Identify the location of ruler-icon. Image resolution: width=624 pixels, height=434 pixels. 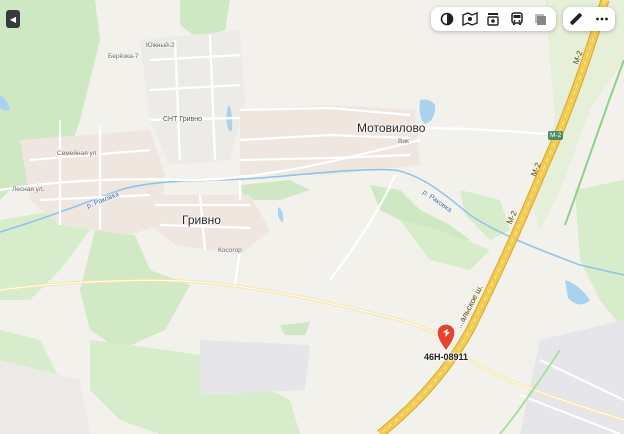
(576, 19).